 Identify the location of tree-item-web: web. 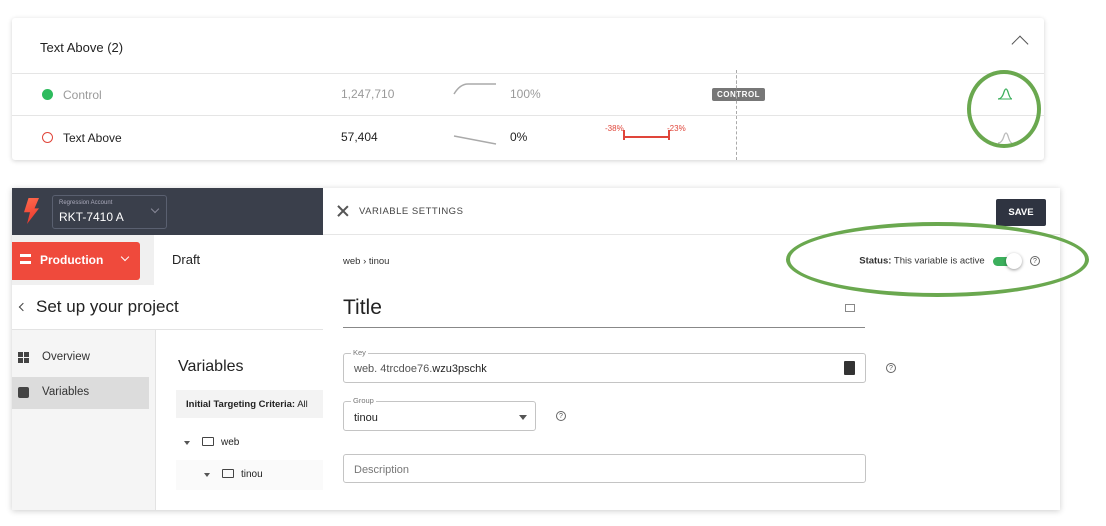
(249, 443).